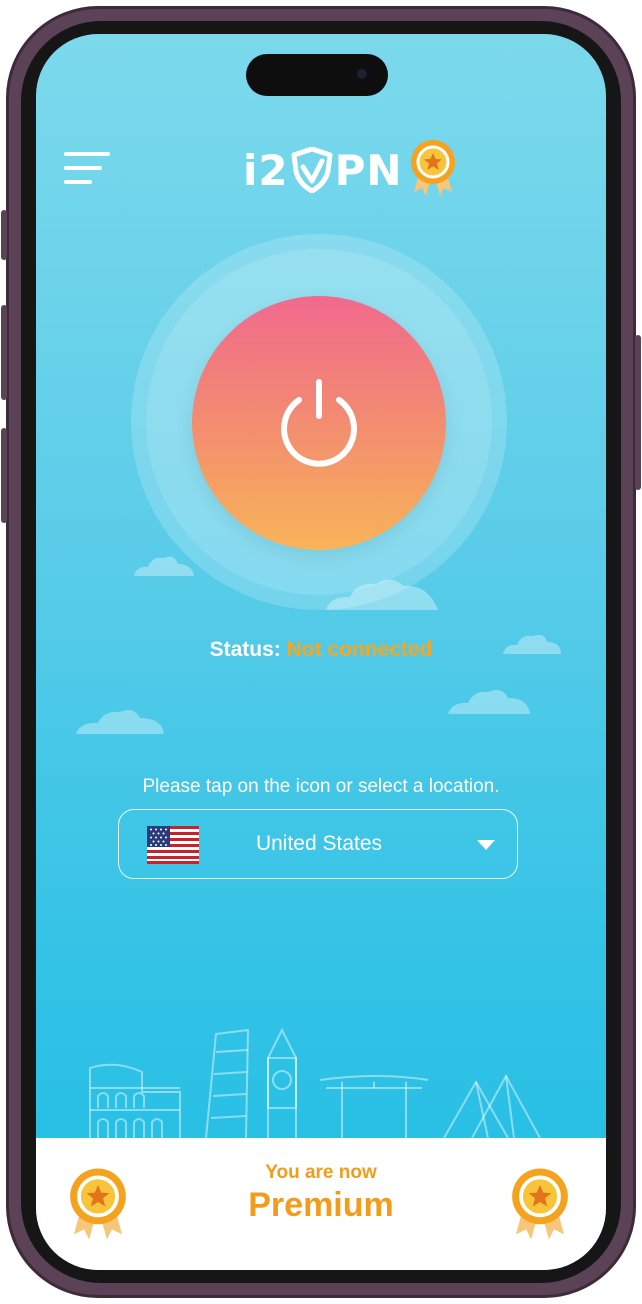 The width and height of the screenshot is (642, 1304). I want to click on connection-status: Status: Not connected, so click(321, 650).